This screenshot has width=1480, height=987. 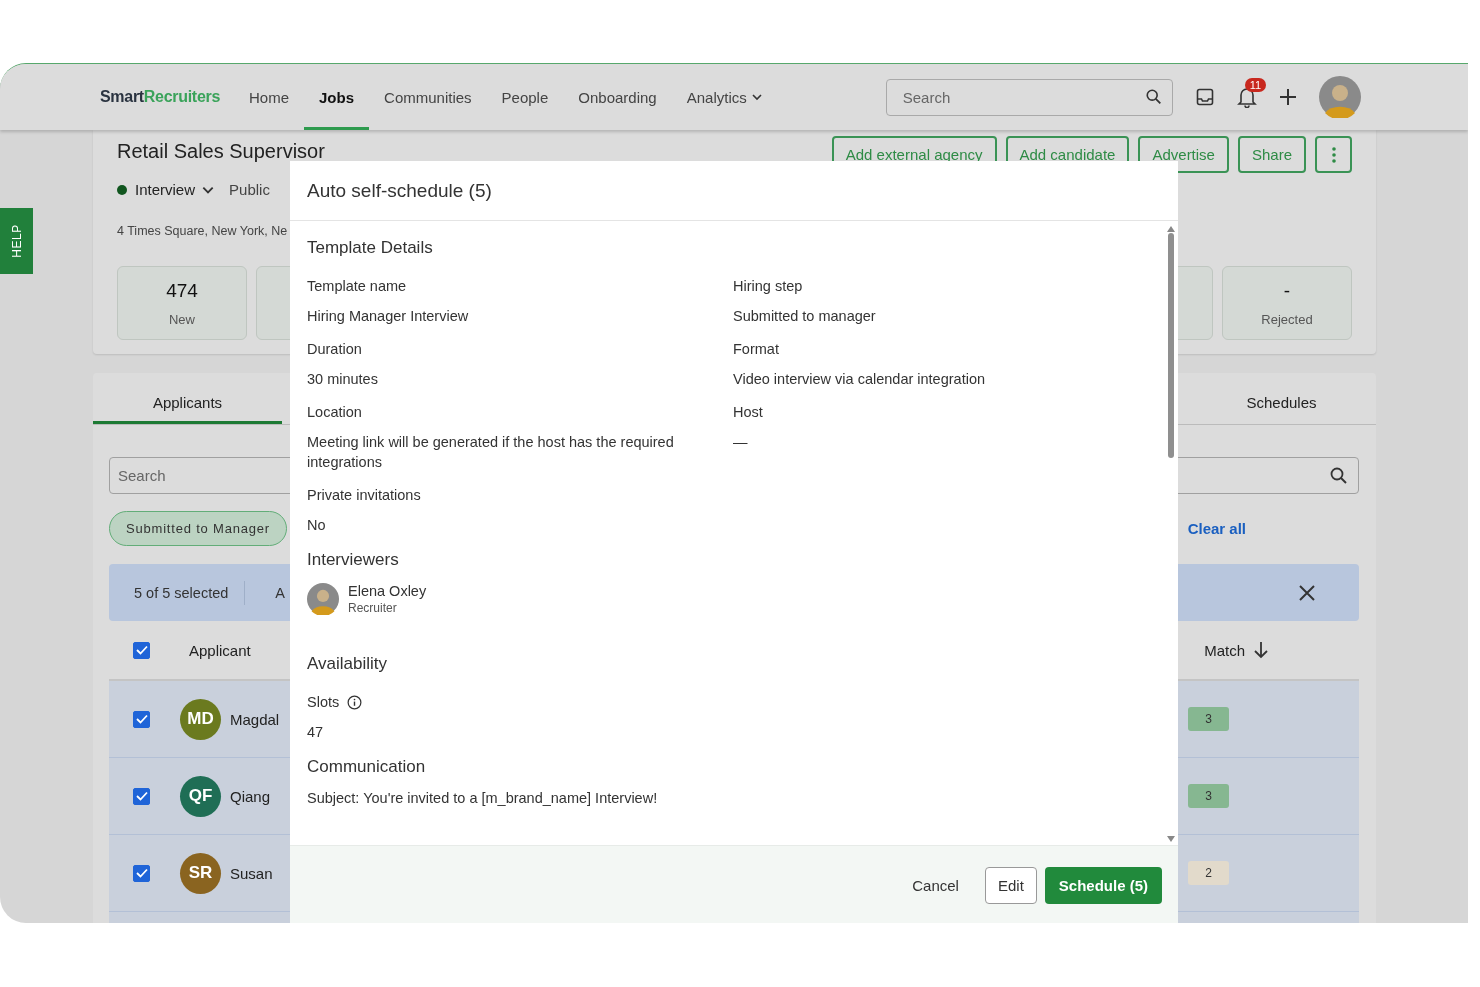 What do you see at coordinates (175, 189) in the screenshot?
I see `status-dropdown: Interview` at bounding box center [175, 189].